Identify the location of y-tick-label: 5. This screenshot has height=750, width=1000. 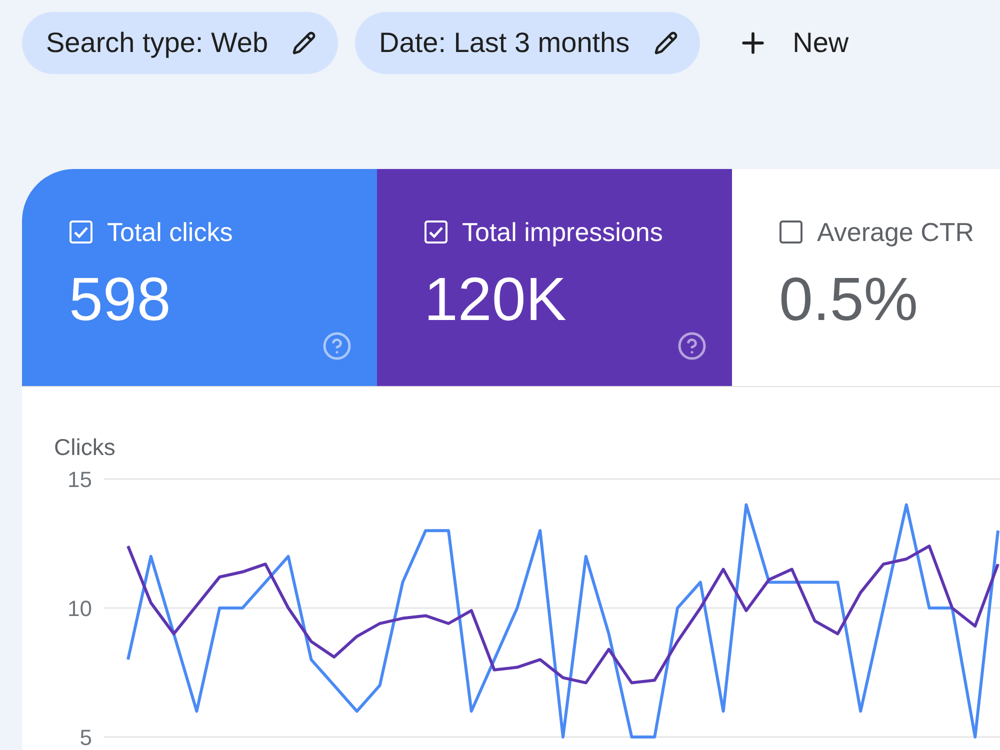
(86, 736).